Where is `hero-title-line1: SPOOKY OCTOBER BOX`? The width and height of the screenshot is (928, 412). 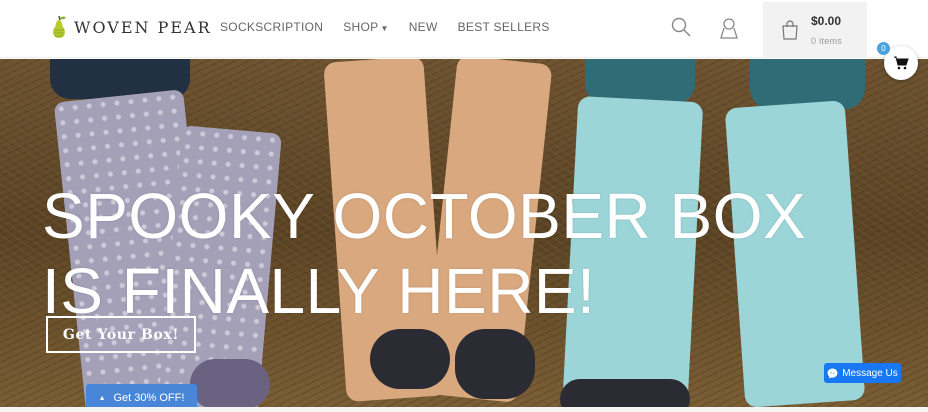 hero-title-line1: SPOOKY OCTOBER BOX is located at coordinates (424, 216).